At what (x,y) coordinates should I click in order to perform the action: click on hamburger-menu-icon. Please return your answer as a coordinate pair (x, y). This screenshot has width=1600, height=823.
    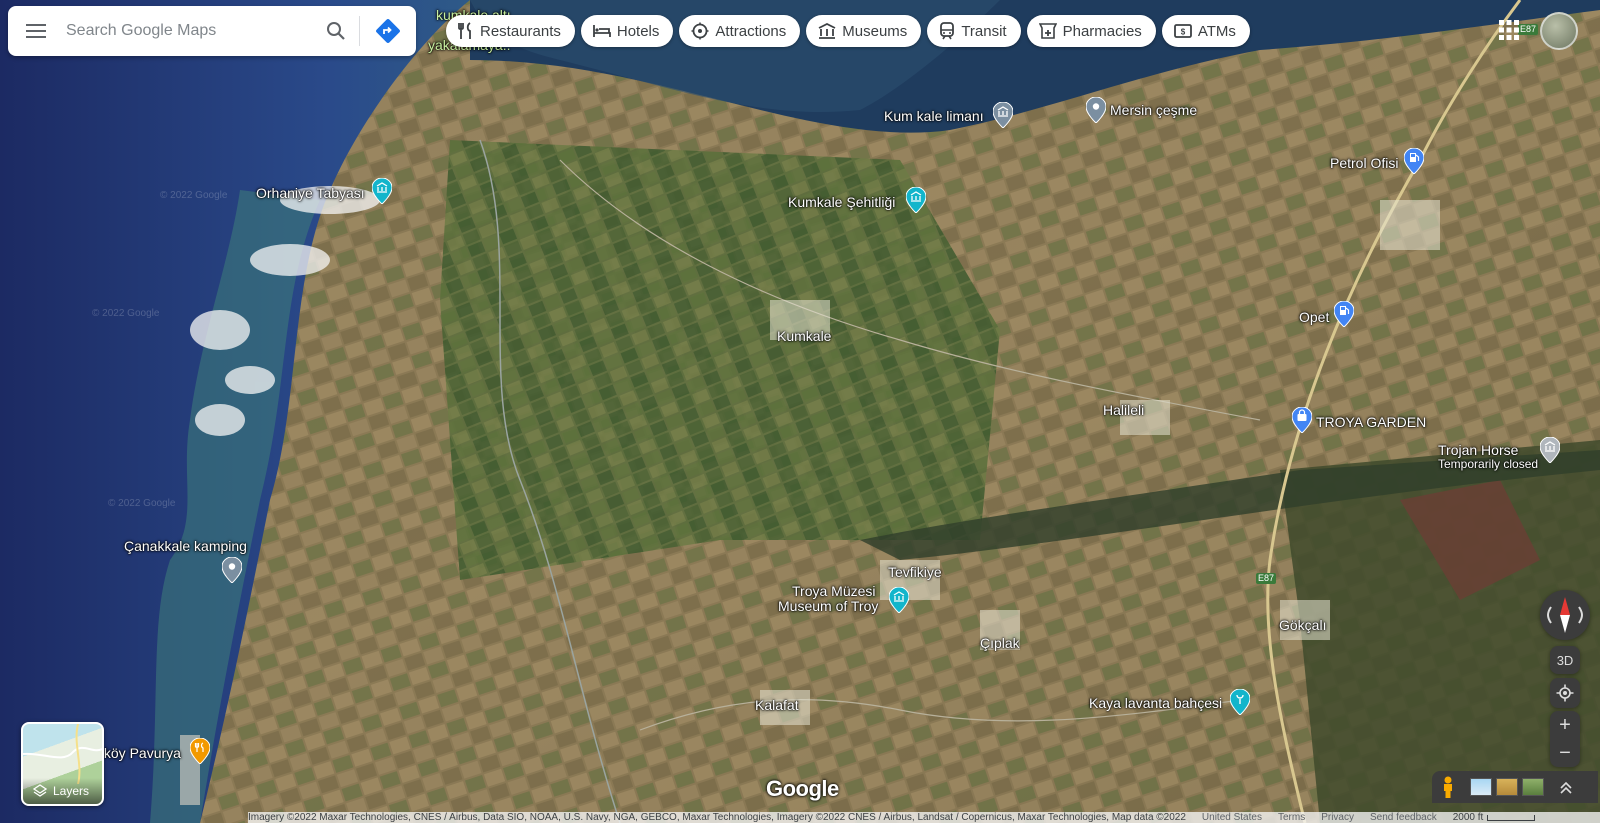
    Looking at the image, I should click on (36, 31).